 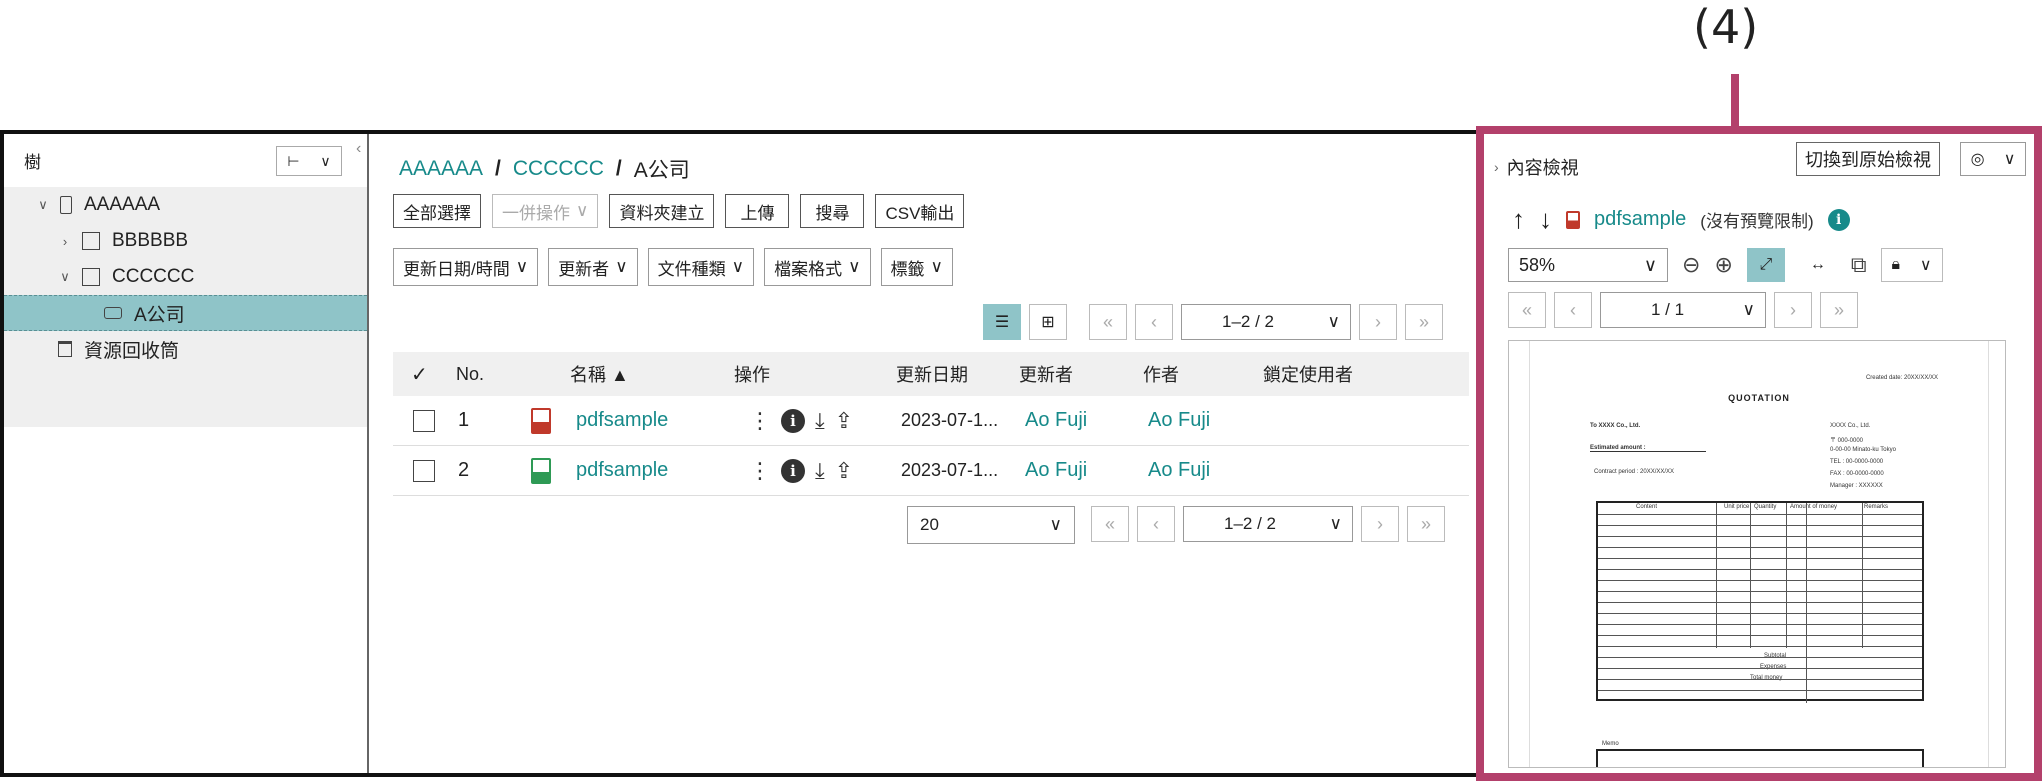 What do you see at coordinates (1588, 265) in the screenshot?
I see `zoom-select: 58% ∨` at bounding box center [1588, 265].